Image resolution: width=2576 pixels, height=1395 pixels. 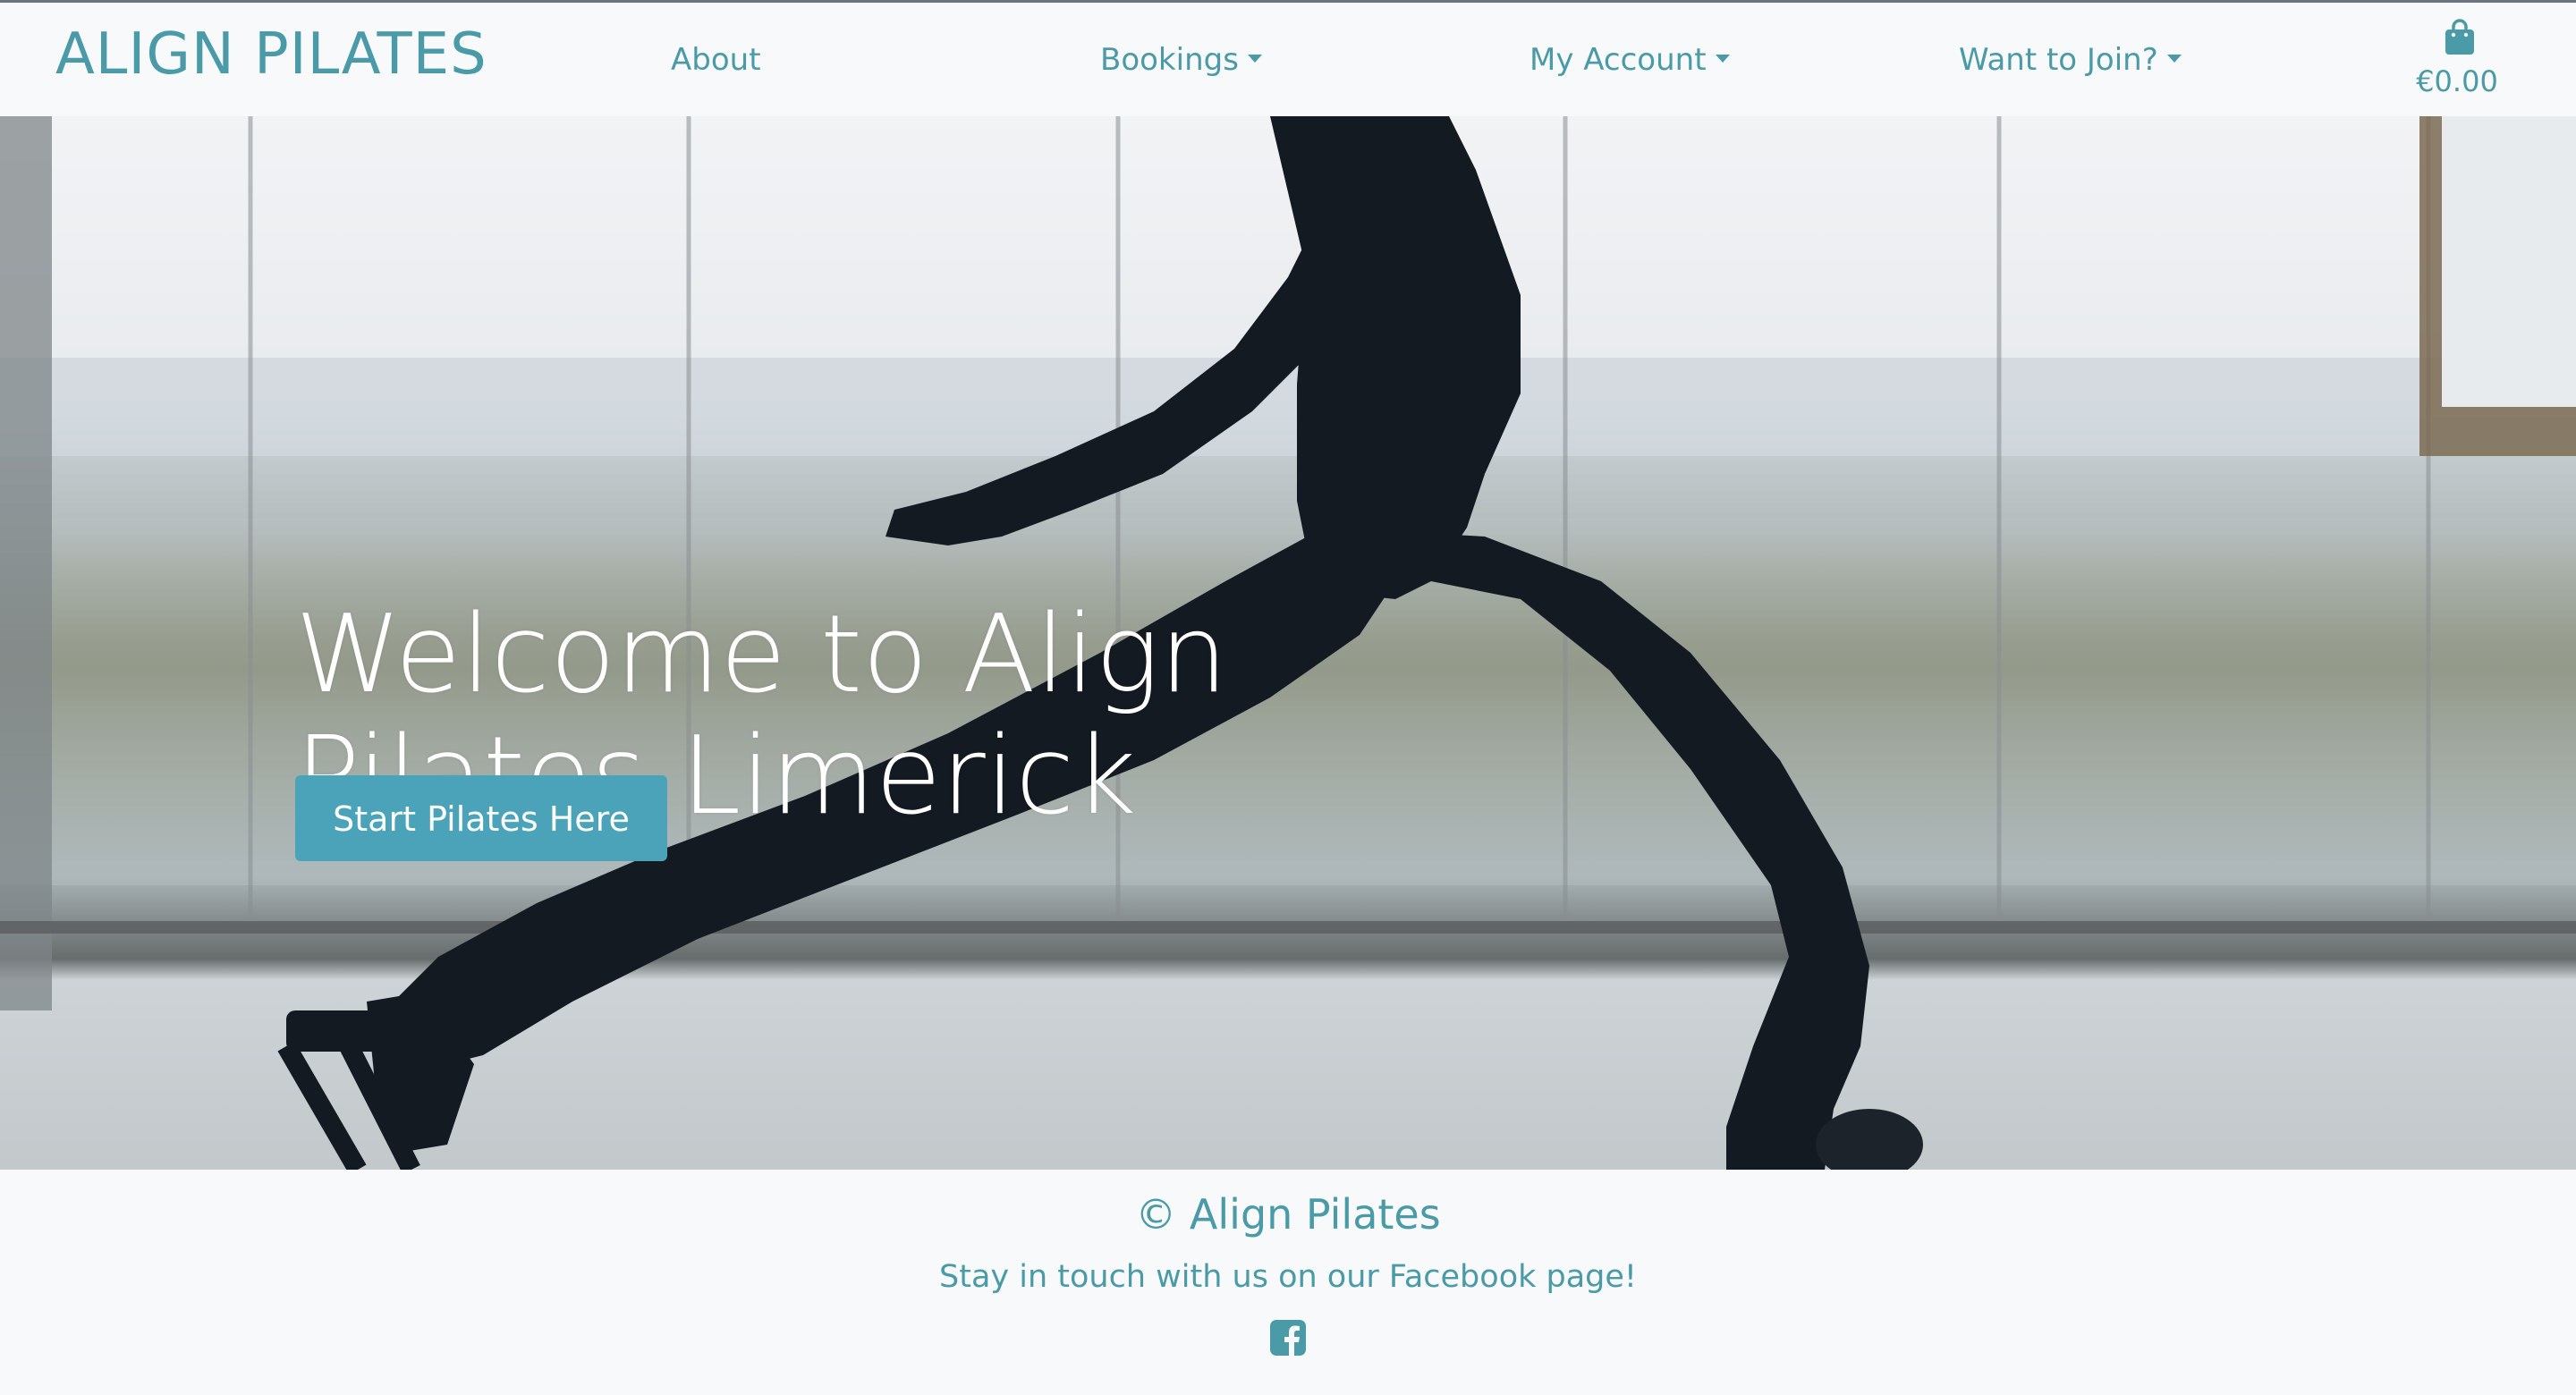 What do you see at coordinates (2459, 37) in the screenshot?
I see `shopping-bag-icon` at bounding box center [2459, 37].